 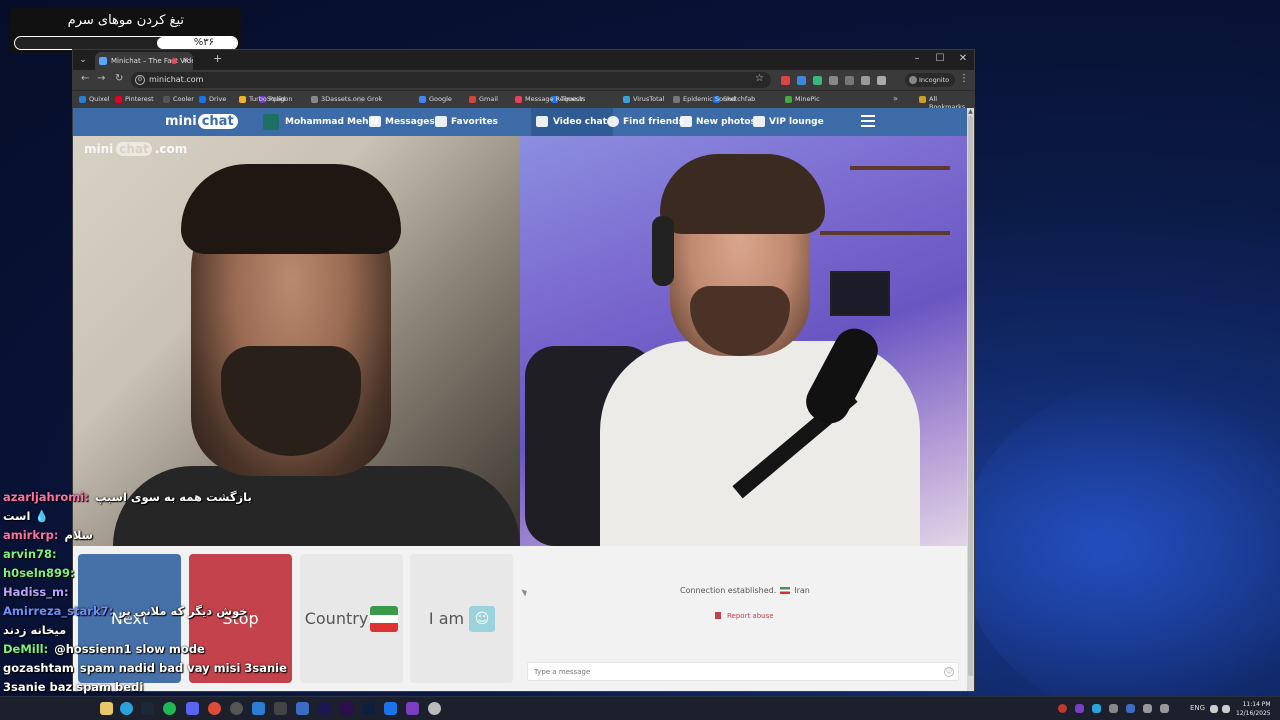 What do you see at coordinates (147, 708) in the screenshot?
I see `steam-icon` at bounding box center [147, 708].